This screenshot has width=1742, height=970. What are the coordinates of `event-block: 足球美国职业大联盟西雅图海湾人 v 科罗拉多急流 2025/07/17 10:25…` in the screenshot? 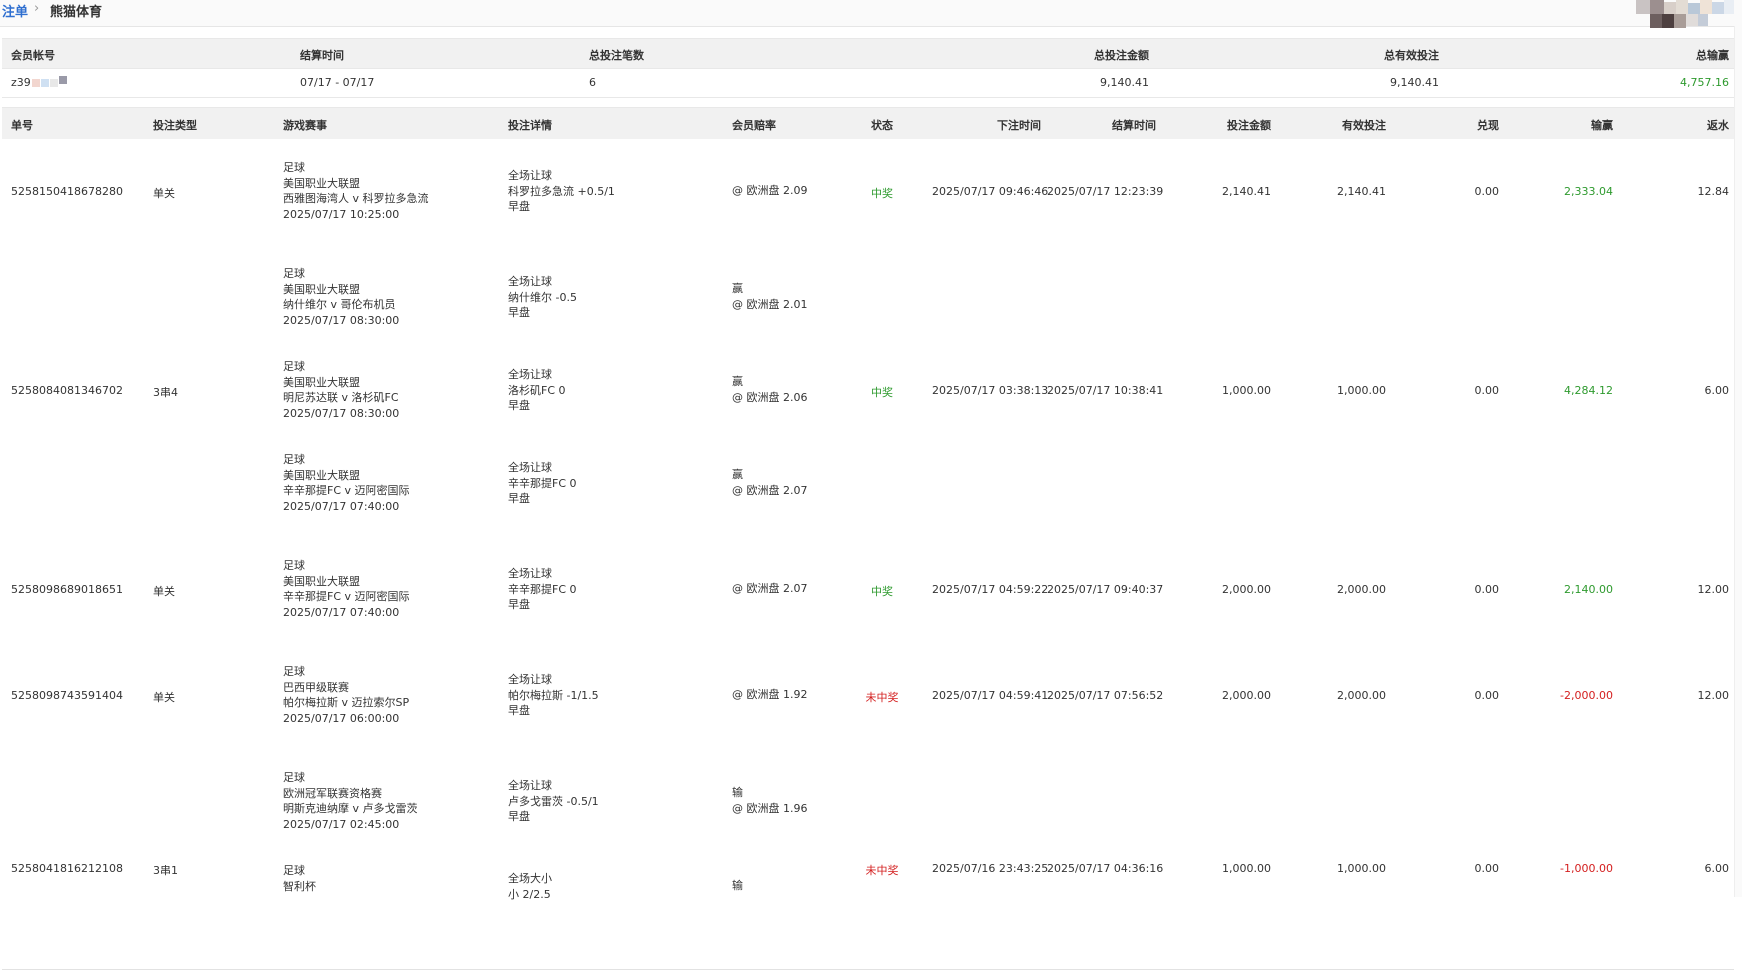 It's located at (356, 191).